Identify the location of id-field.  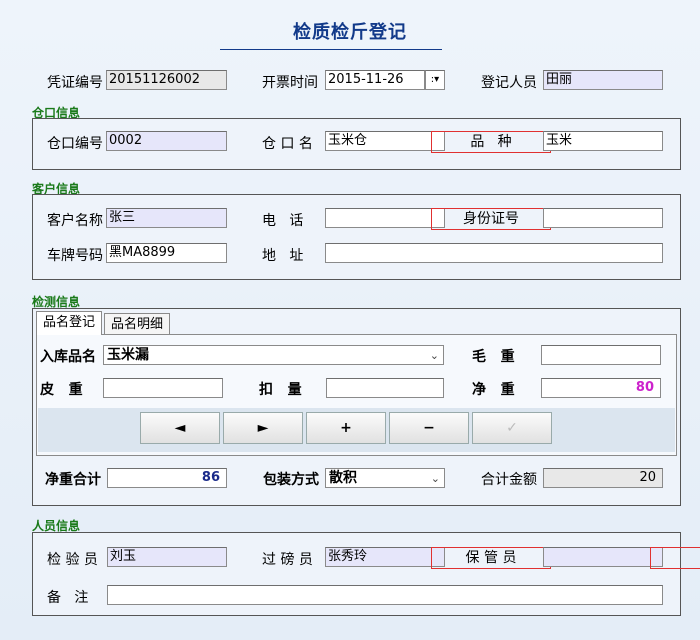
(603, 218).